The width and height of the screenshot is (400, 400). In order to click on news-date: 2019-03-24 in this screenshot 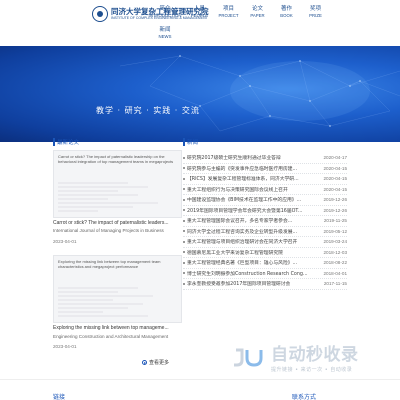, I will do `click(335, 242)`.